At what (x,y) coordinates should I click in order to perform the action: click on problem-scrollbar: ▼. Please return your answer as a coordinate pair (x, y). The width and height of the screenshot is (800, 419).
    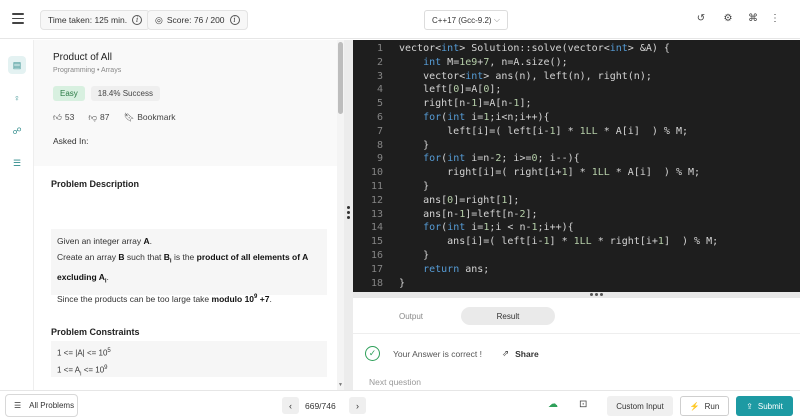
    Looking at the image, I should click on (340, 215).